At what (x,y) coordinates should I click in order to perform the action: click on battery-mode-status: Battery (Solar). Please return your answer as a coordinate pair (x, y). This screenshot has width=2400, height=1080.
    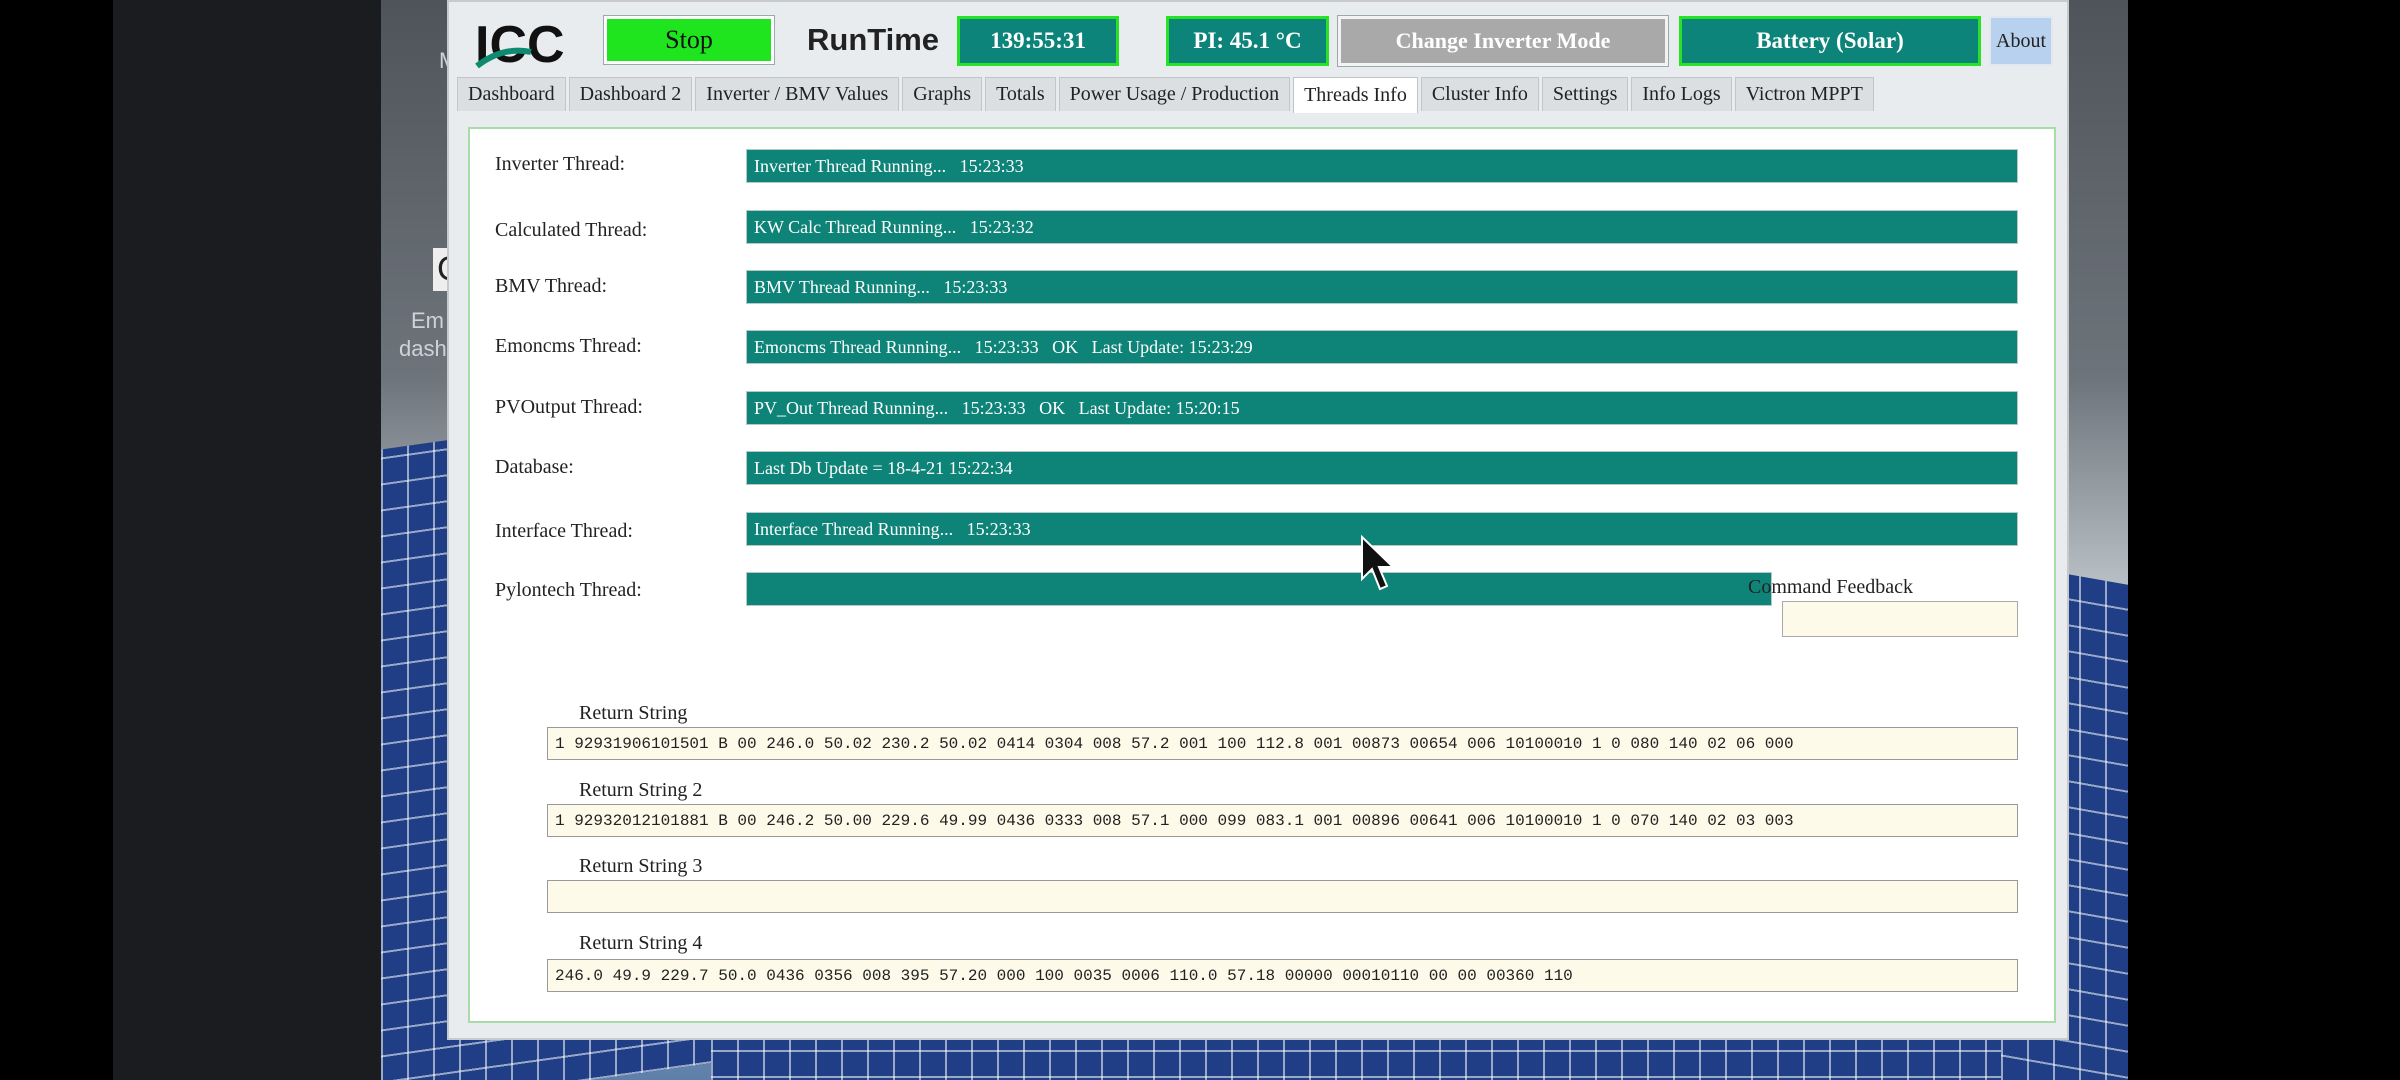
    Looking at the image, I should click on (1830, 41).